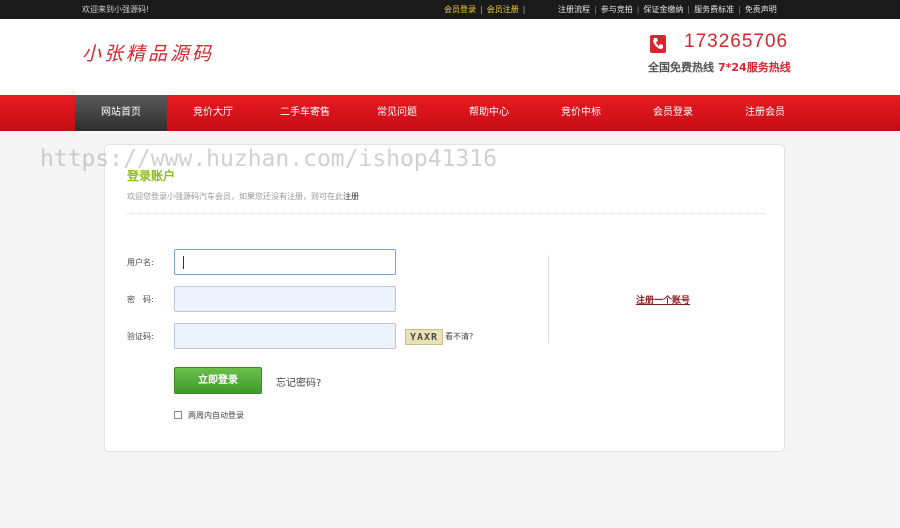  I want to click on watermark-text: https://www.huzhan.com/ishop41316, so click(268, 159).